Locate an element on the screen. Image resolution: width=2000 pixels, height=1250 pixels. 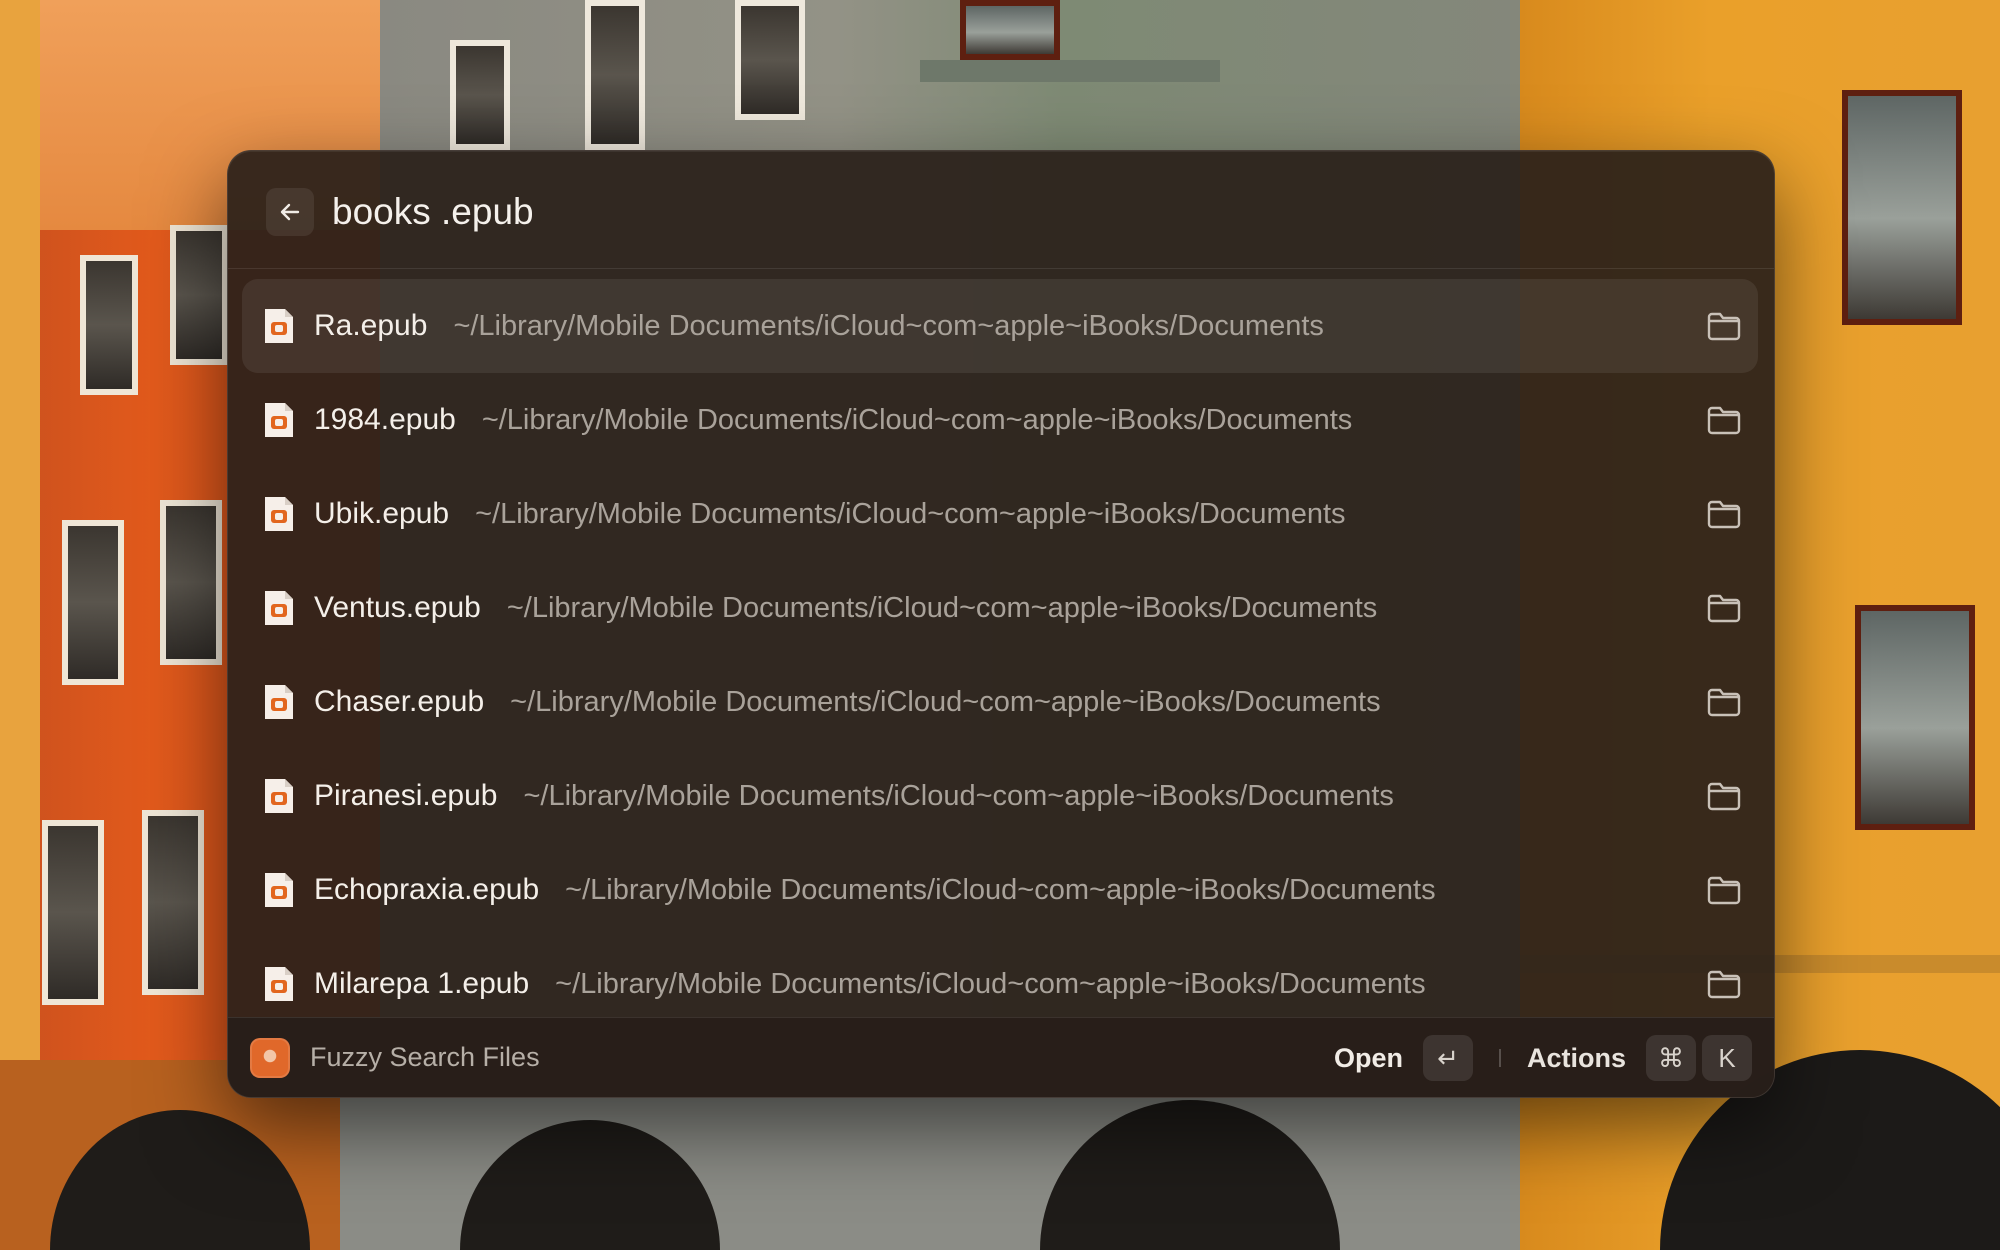
wallpaper-ledge is located at coordinates (1070, 71).